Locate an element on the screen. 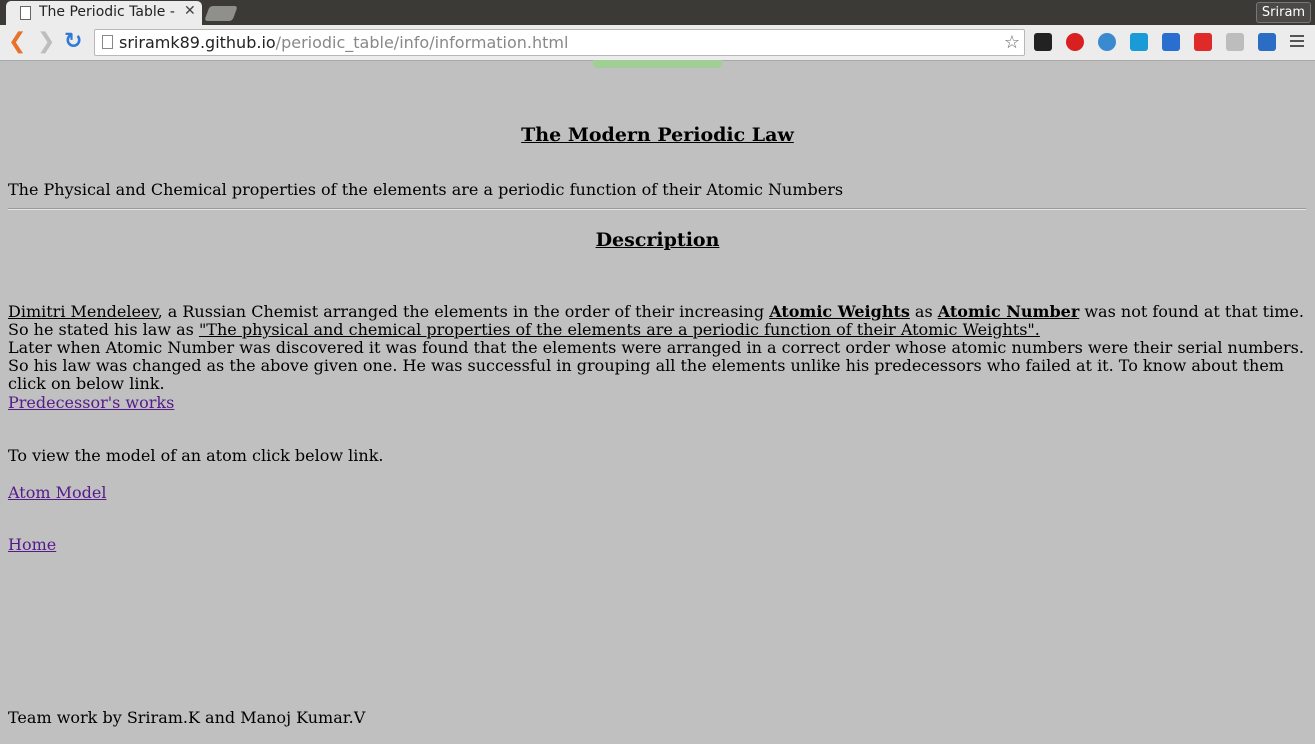 The height and width of the screenshot is (744, 1315). page-title: The Modern Periodic Law is located at coordinates (657, 135).